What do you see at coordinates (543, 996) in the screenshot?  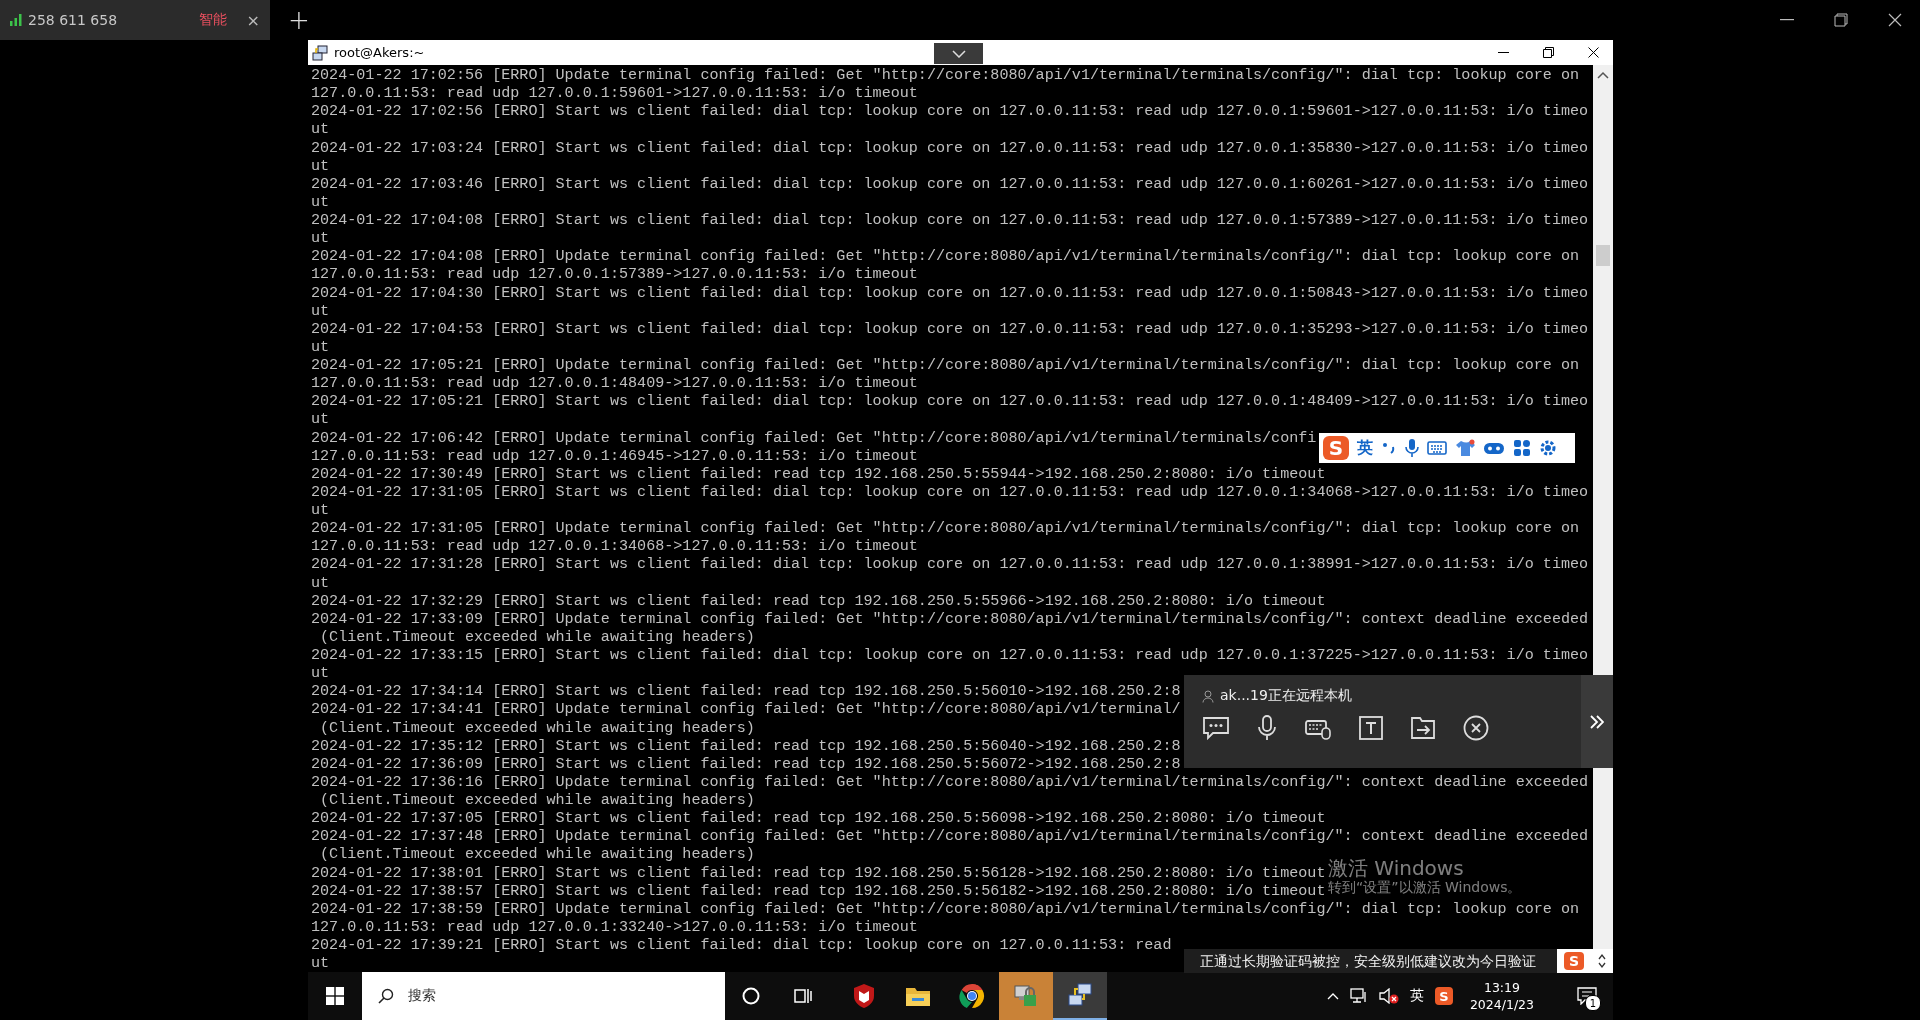 I see `search-field: 搜索` at bounding box center [543, 996].